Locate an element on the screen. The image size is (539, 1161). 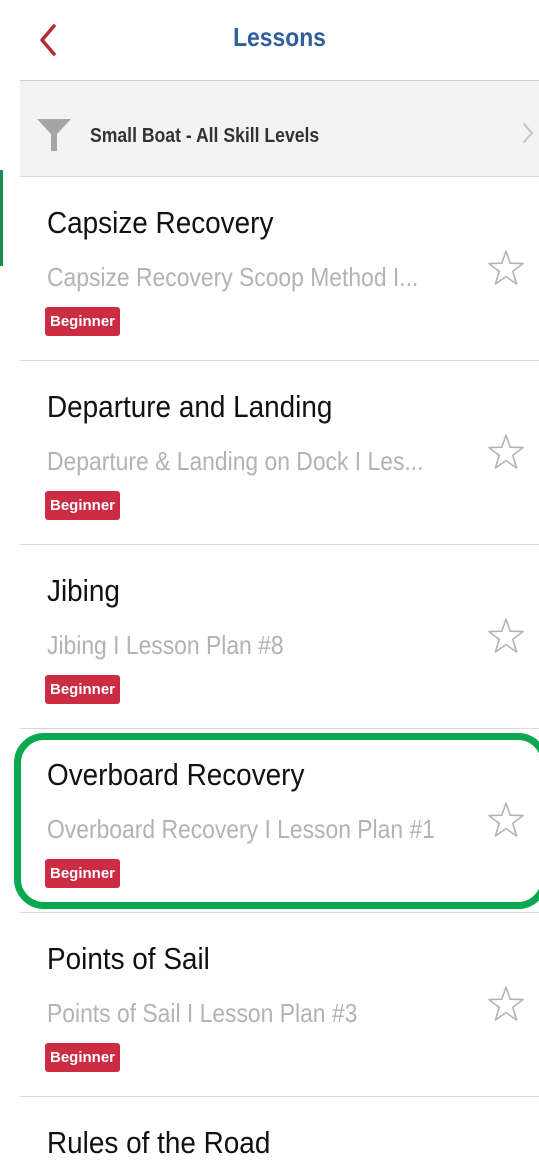
lesson-title: Jibing is located at coordinates (83, 590).